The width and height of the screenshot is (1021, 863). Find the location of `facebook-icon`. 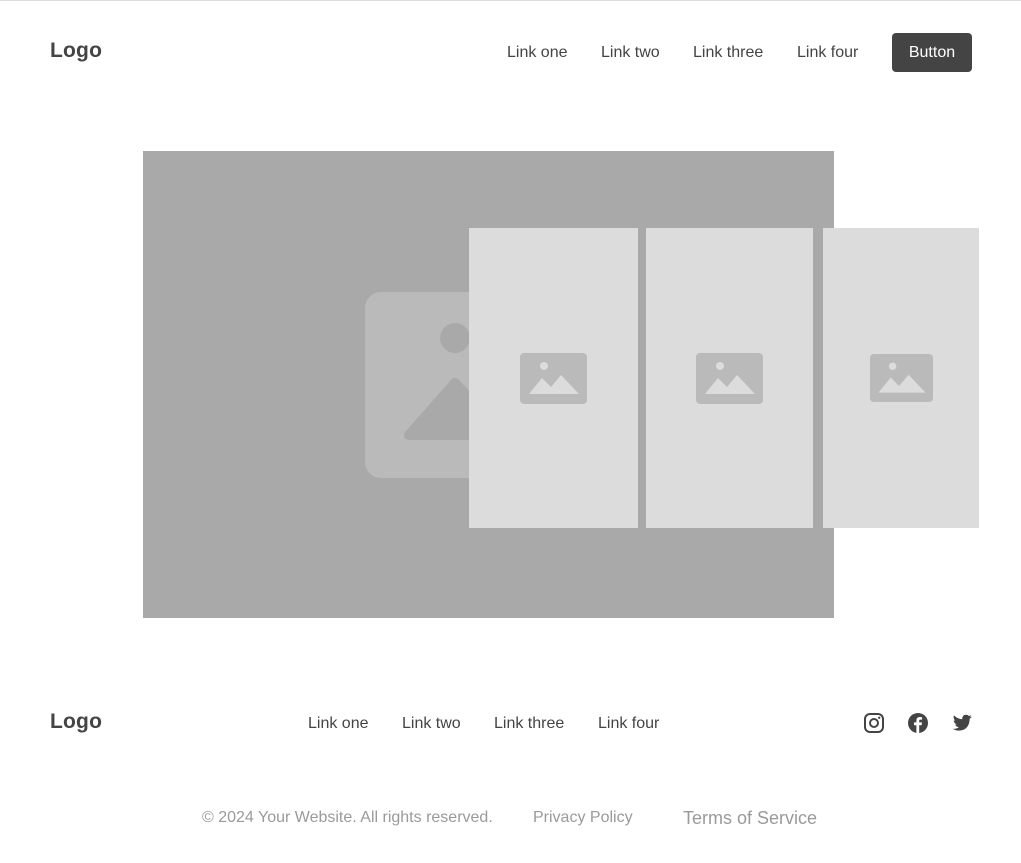

facebook-icon is located at coordinates (918, 723).